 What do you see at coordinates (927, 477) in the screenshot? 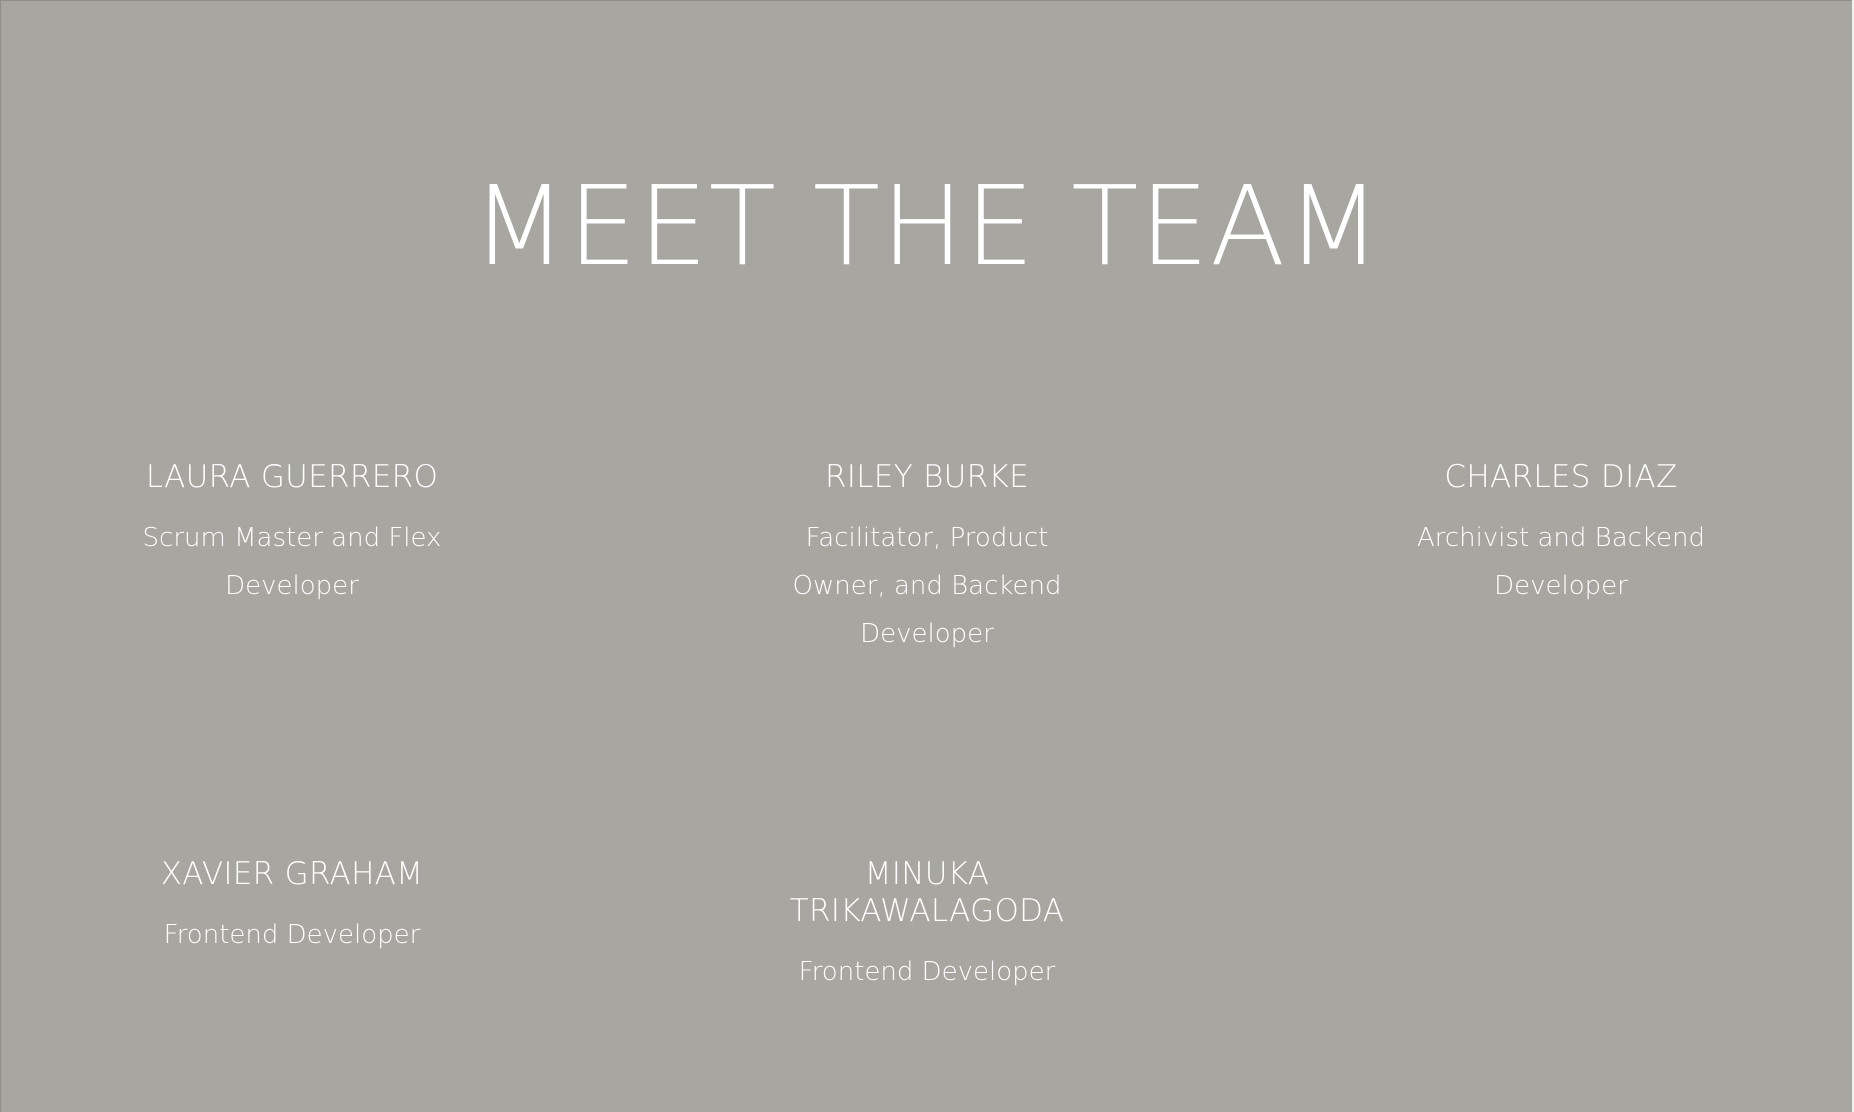
I see `member-name: RILEY BURKE` at bounding box center [927, 477].